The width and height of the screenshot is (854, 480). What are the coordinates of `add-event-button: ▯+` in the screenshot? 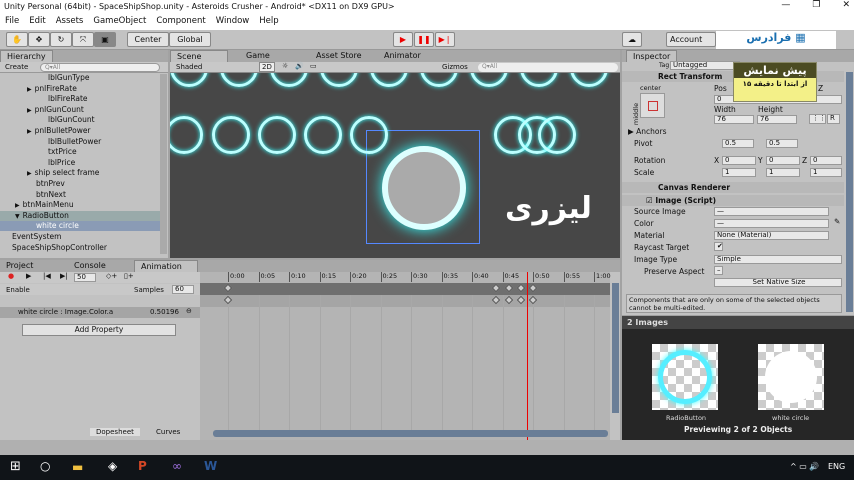 It's located at (129, 276).